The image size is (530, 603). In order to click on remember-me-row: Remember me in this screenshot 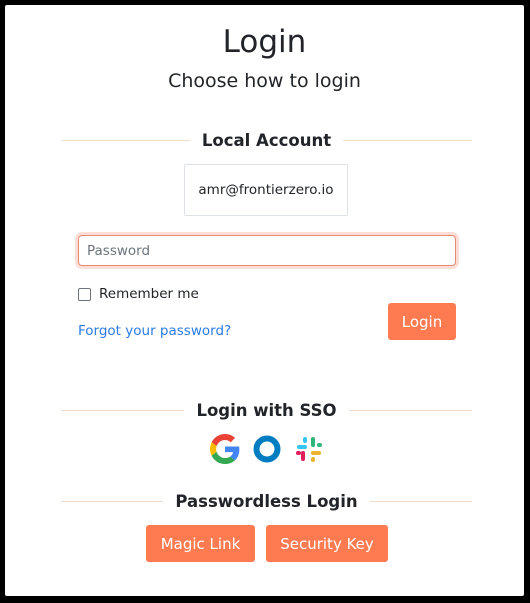, I will do `click(138, 294)`.